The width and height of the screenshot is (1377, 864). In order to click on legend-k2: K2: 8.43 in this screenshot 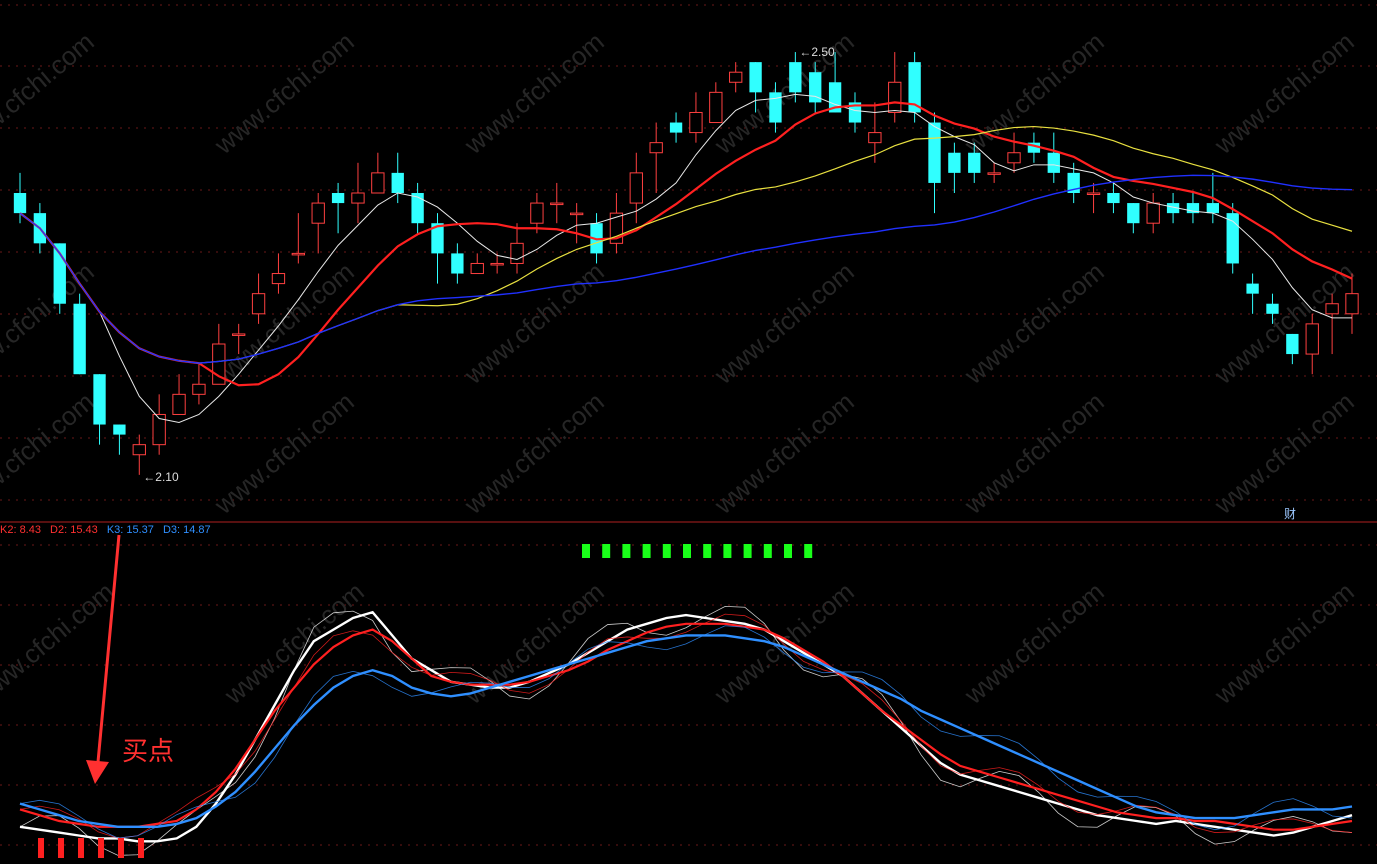, I will do `click(20, 530)`.